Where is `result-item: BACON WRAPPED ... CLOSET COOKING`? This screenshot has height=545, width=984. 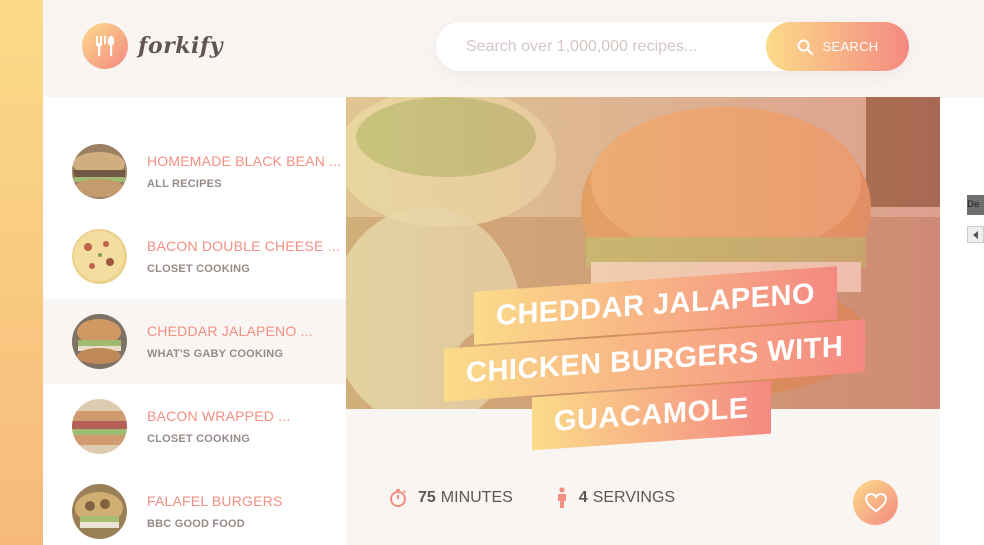 result-item: BACON WRAPPED ... CLOSET COOKING is located at coordinates (194, 426).